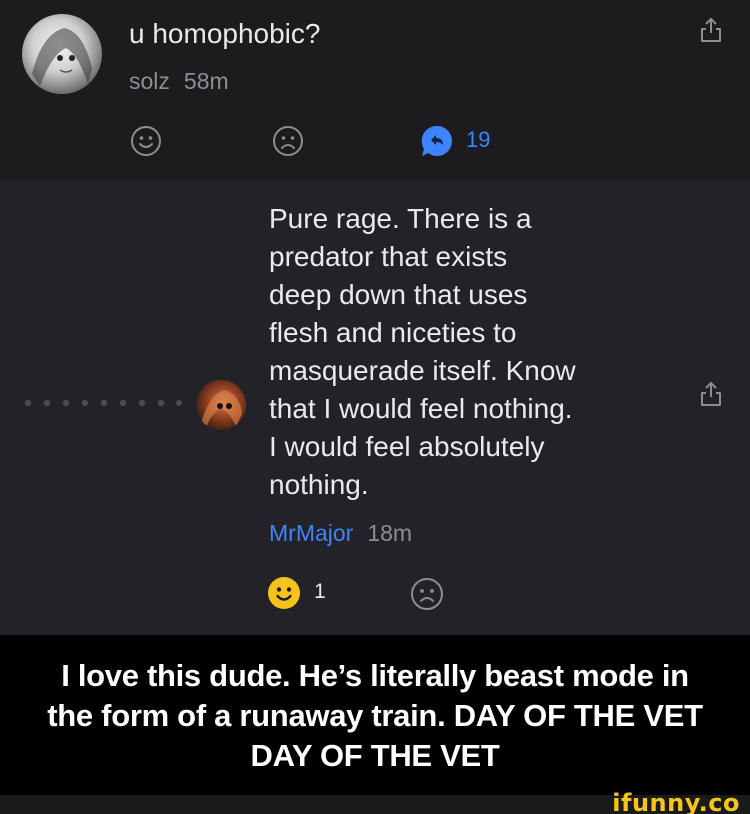 The height and width of the screenshot is (814, 750). I want to click on reply-line: that I would feel nothing., so click(421, 408).